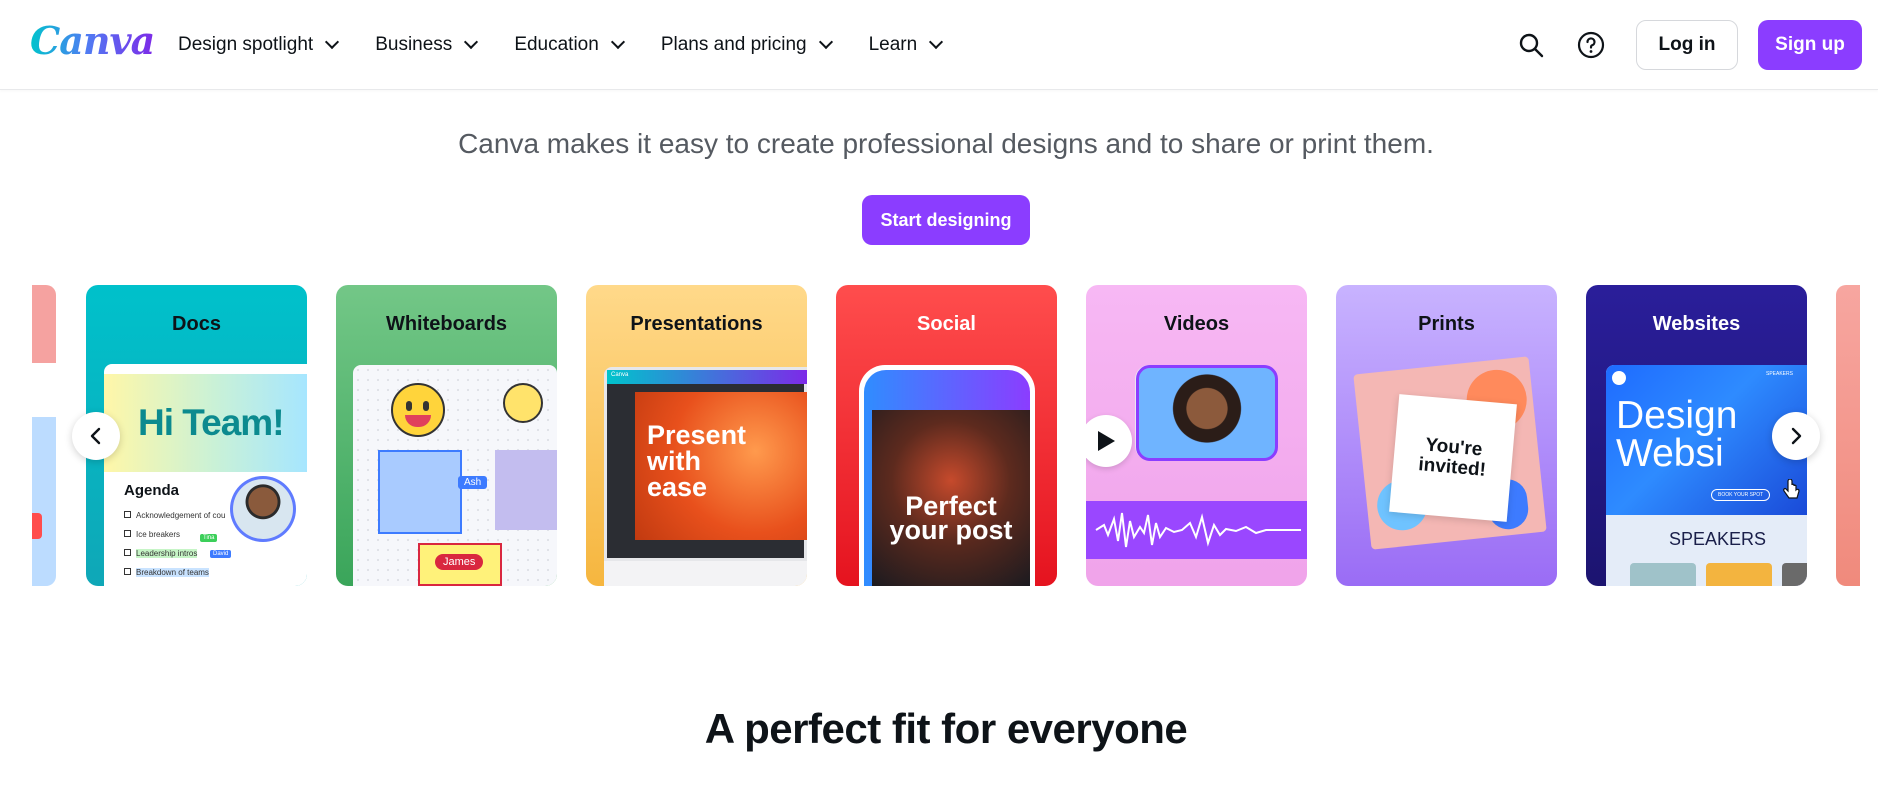 The image size is (1878, 796). I want to click on post-image: Perfect your post, so click(951, 498).